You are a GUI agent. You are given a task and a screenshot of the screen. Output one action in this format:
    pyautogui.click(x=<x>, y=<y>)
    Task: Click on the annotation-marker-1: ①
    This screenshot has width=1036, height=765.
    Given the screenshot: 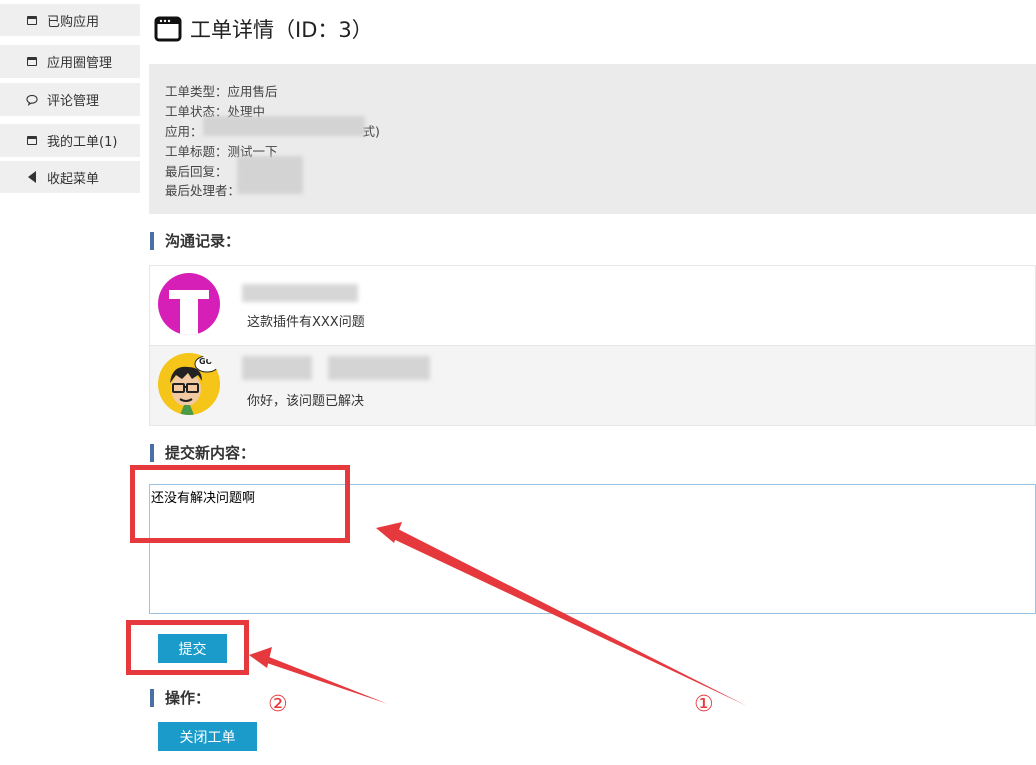 What is the action you would take?
    pyautogui.click(x=704, y=704)
    